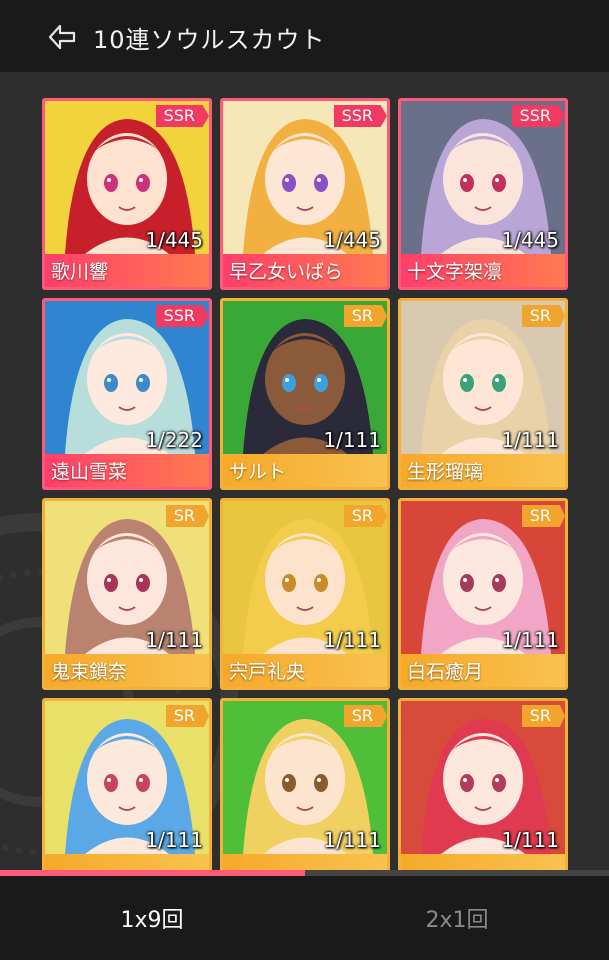  Describe the element at coordinates (127, 670) in the screenshot. I see `character-name: 鬼束鎖奈` at that location.